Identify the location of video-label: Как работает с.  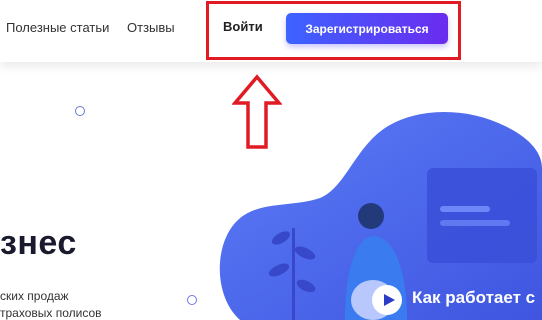
(473, 298).